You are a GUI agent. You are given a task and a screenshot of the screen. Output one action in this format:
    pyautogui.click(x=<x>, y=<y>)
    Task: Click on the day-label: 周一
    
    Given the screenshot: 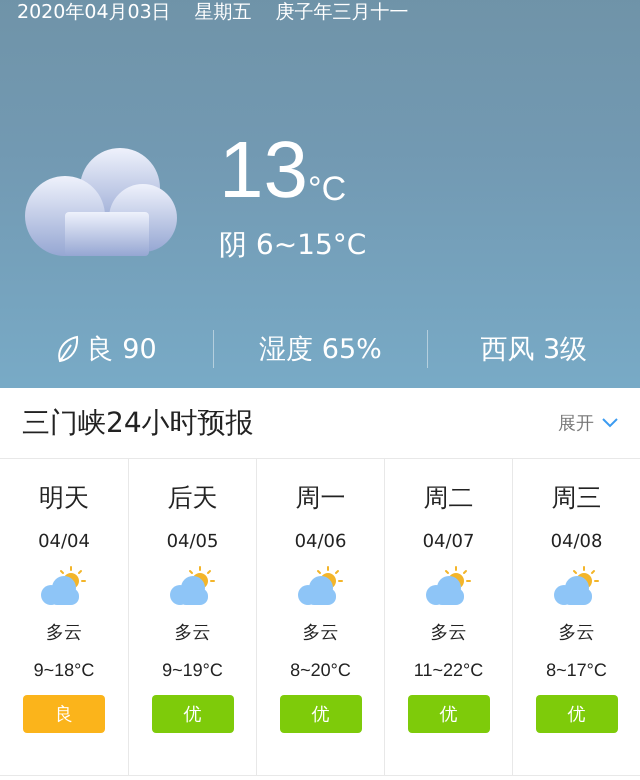 What is the action you would take?
    pyautogui.click(x=321, y=498)
    